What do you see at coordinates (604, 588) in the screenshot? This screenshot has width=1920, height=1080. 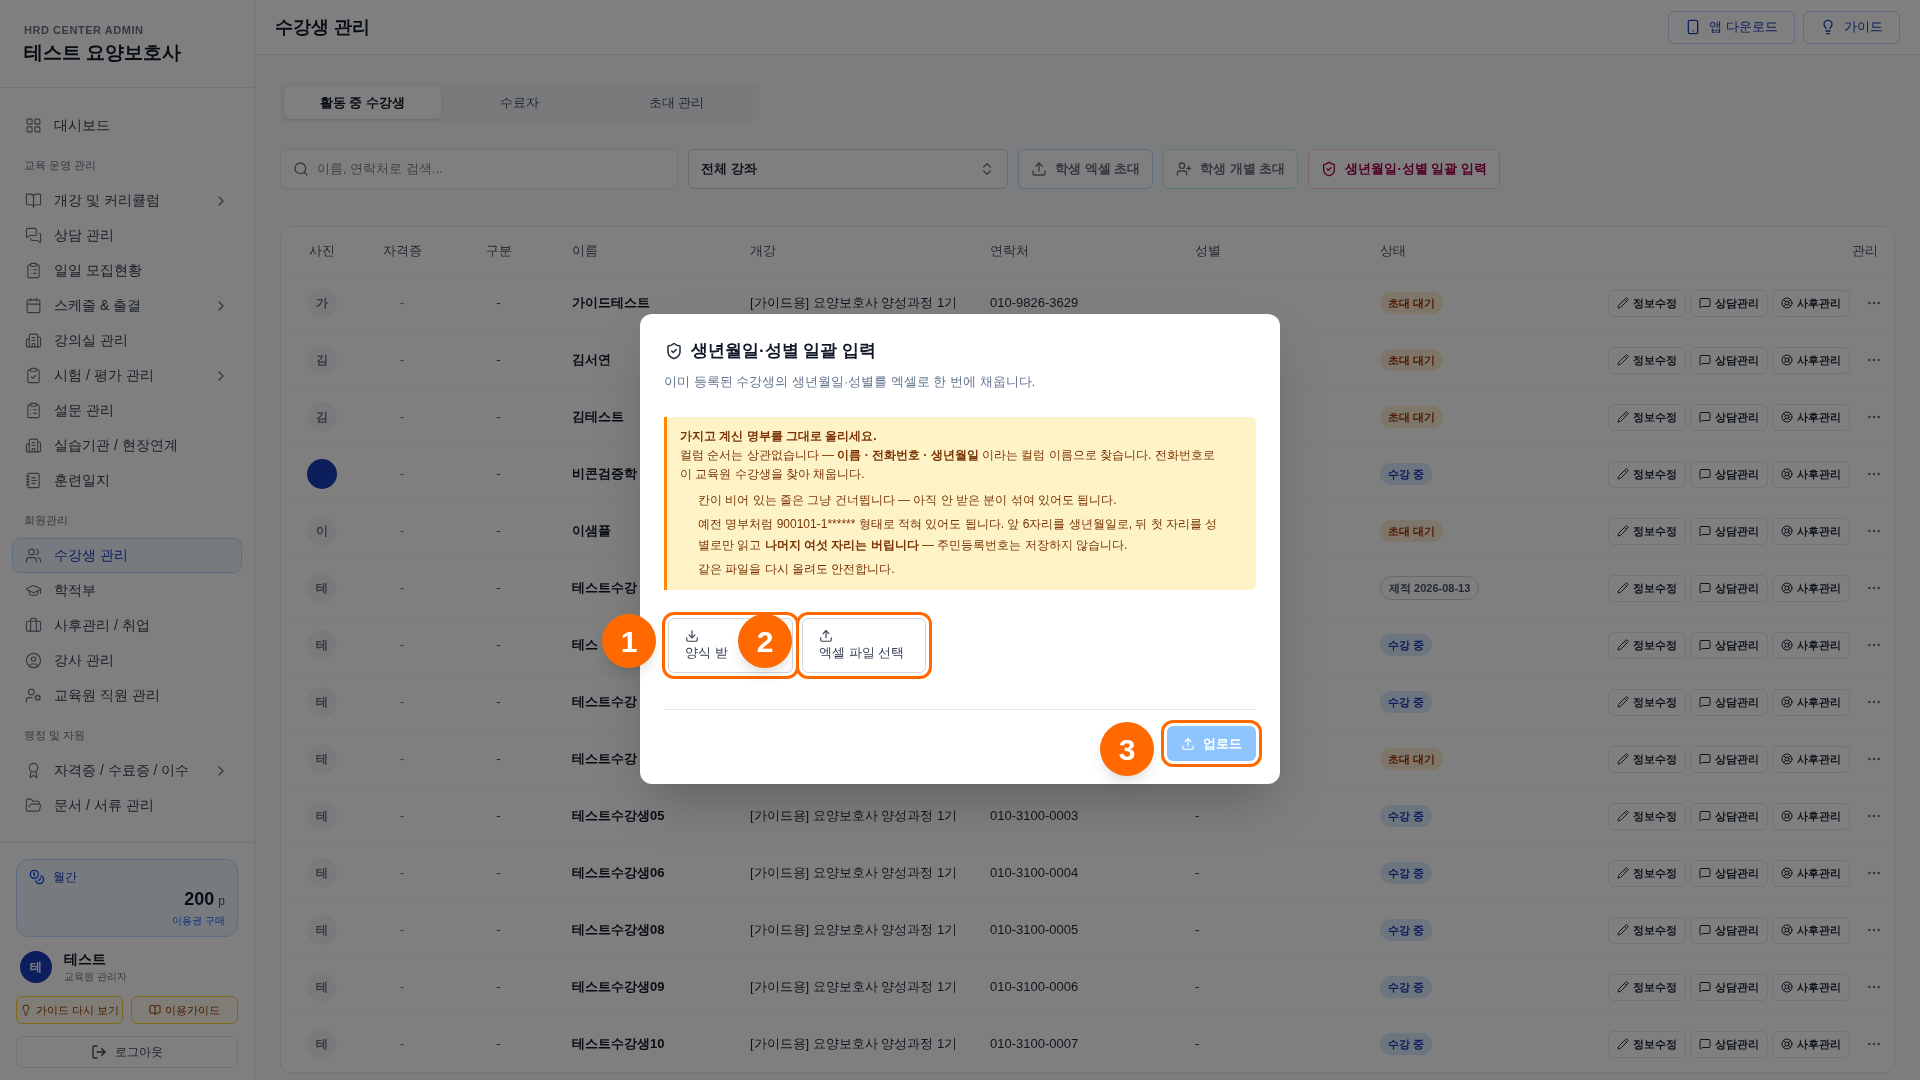 I see `student-name: 테스트수강` at bounding box center [604, 588].